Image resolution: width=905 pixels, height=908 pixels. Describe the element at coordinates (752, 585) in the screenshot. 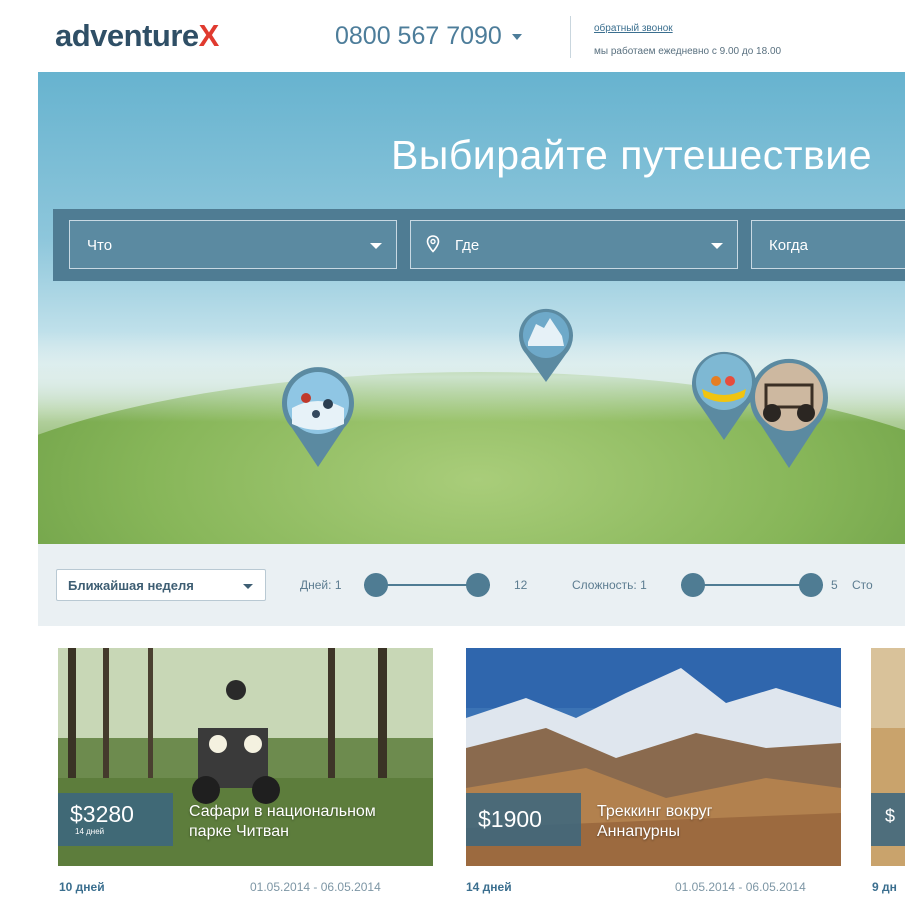

I see `difficulty-range-slider` at that location.